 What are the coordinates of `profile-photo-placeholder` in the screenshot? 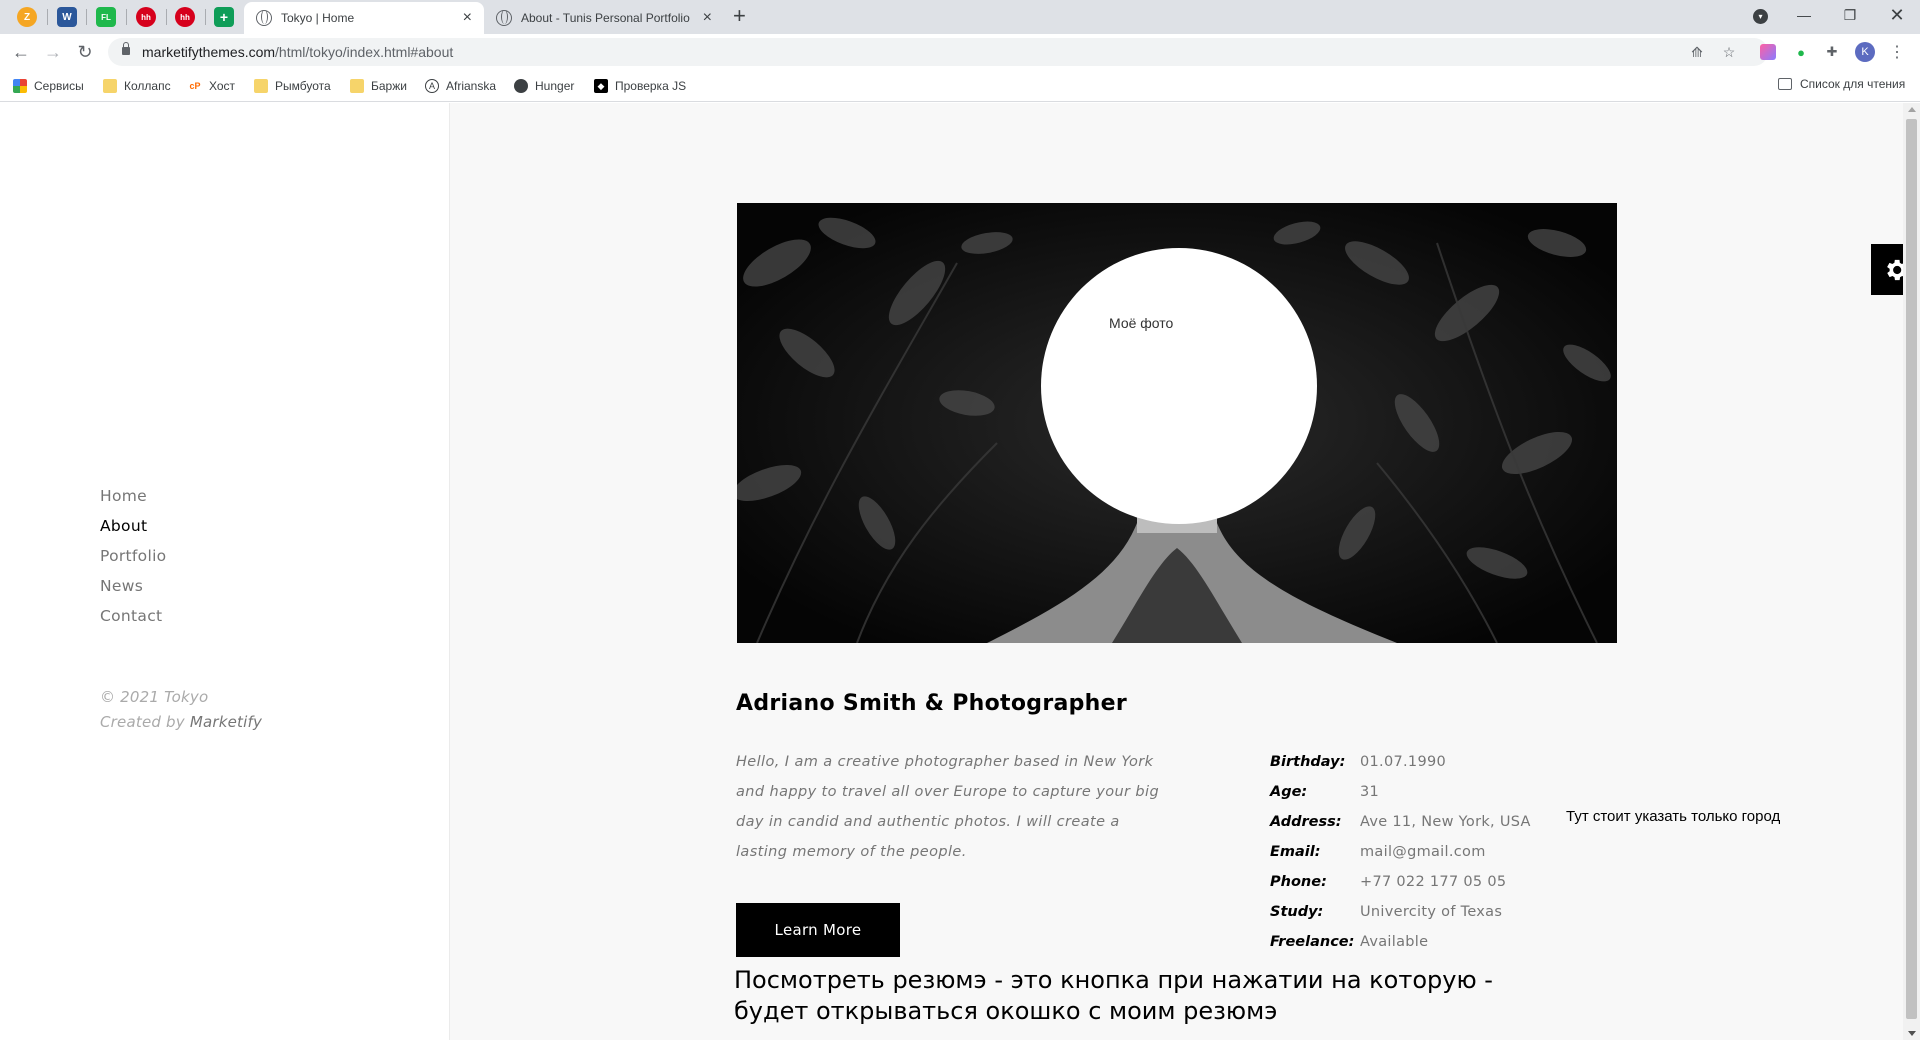 It's located at (1179, 386).